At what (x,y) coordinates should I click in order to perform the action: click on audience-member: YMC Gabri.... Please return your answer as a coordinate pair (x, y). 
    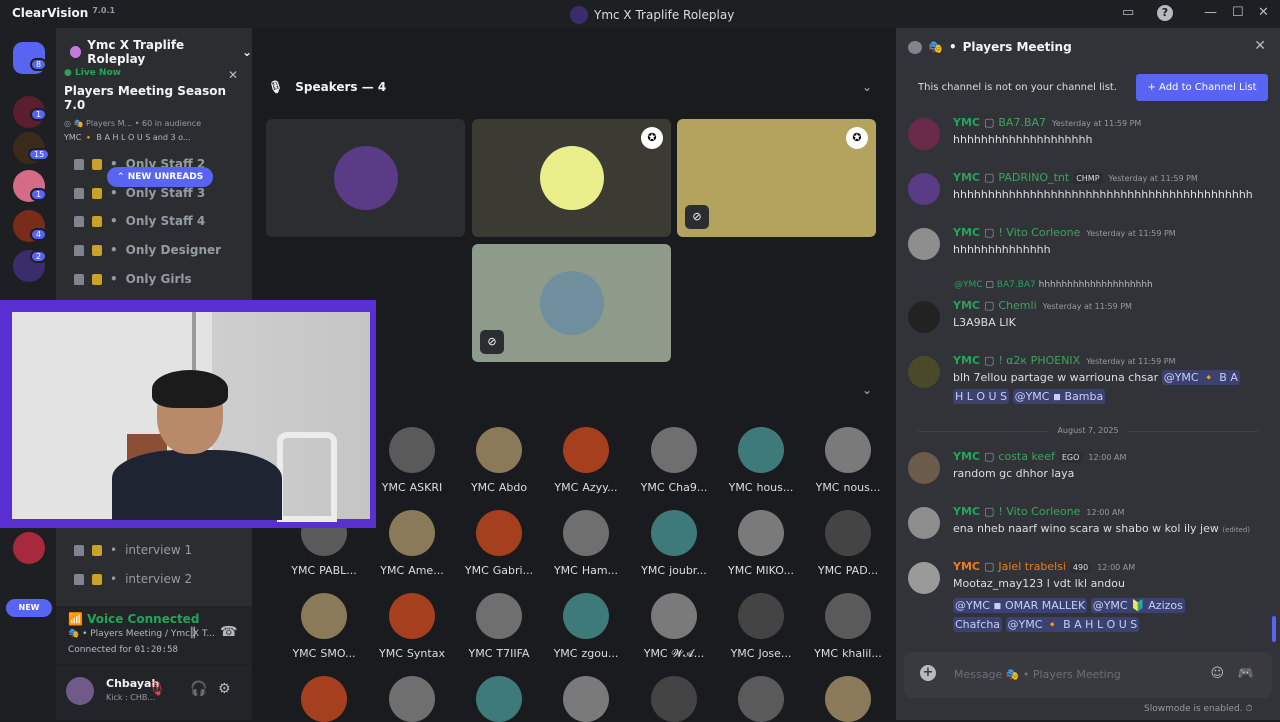
    Looking at the image, I should click on (499, 543).